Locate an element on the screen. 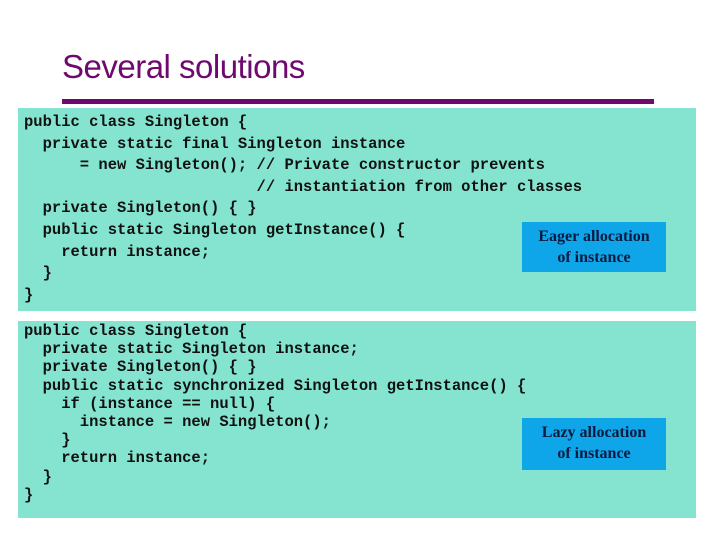  lazy-allocation-callout: Lazy allocation of instance is located at coordinates (594, 444).